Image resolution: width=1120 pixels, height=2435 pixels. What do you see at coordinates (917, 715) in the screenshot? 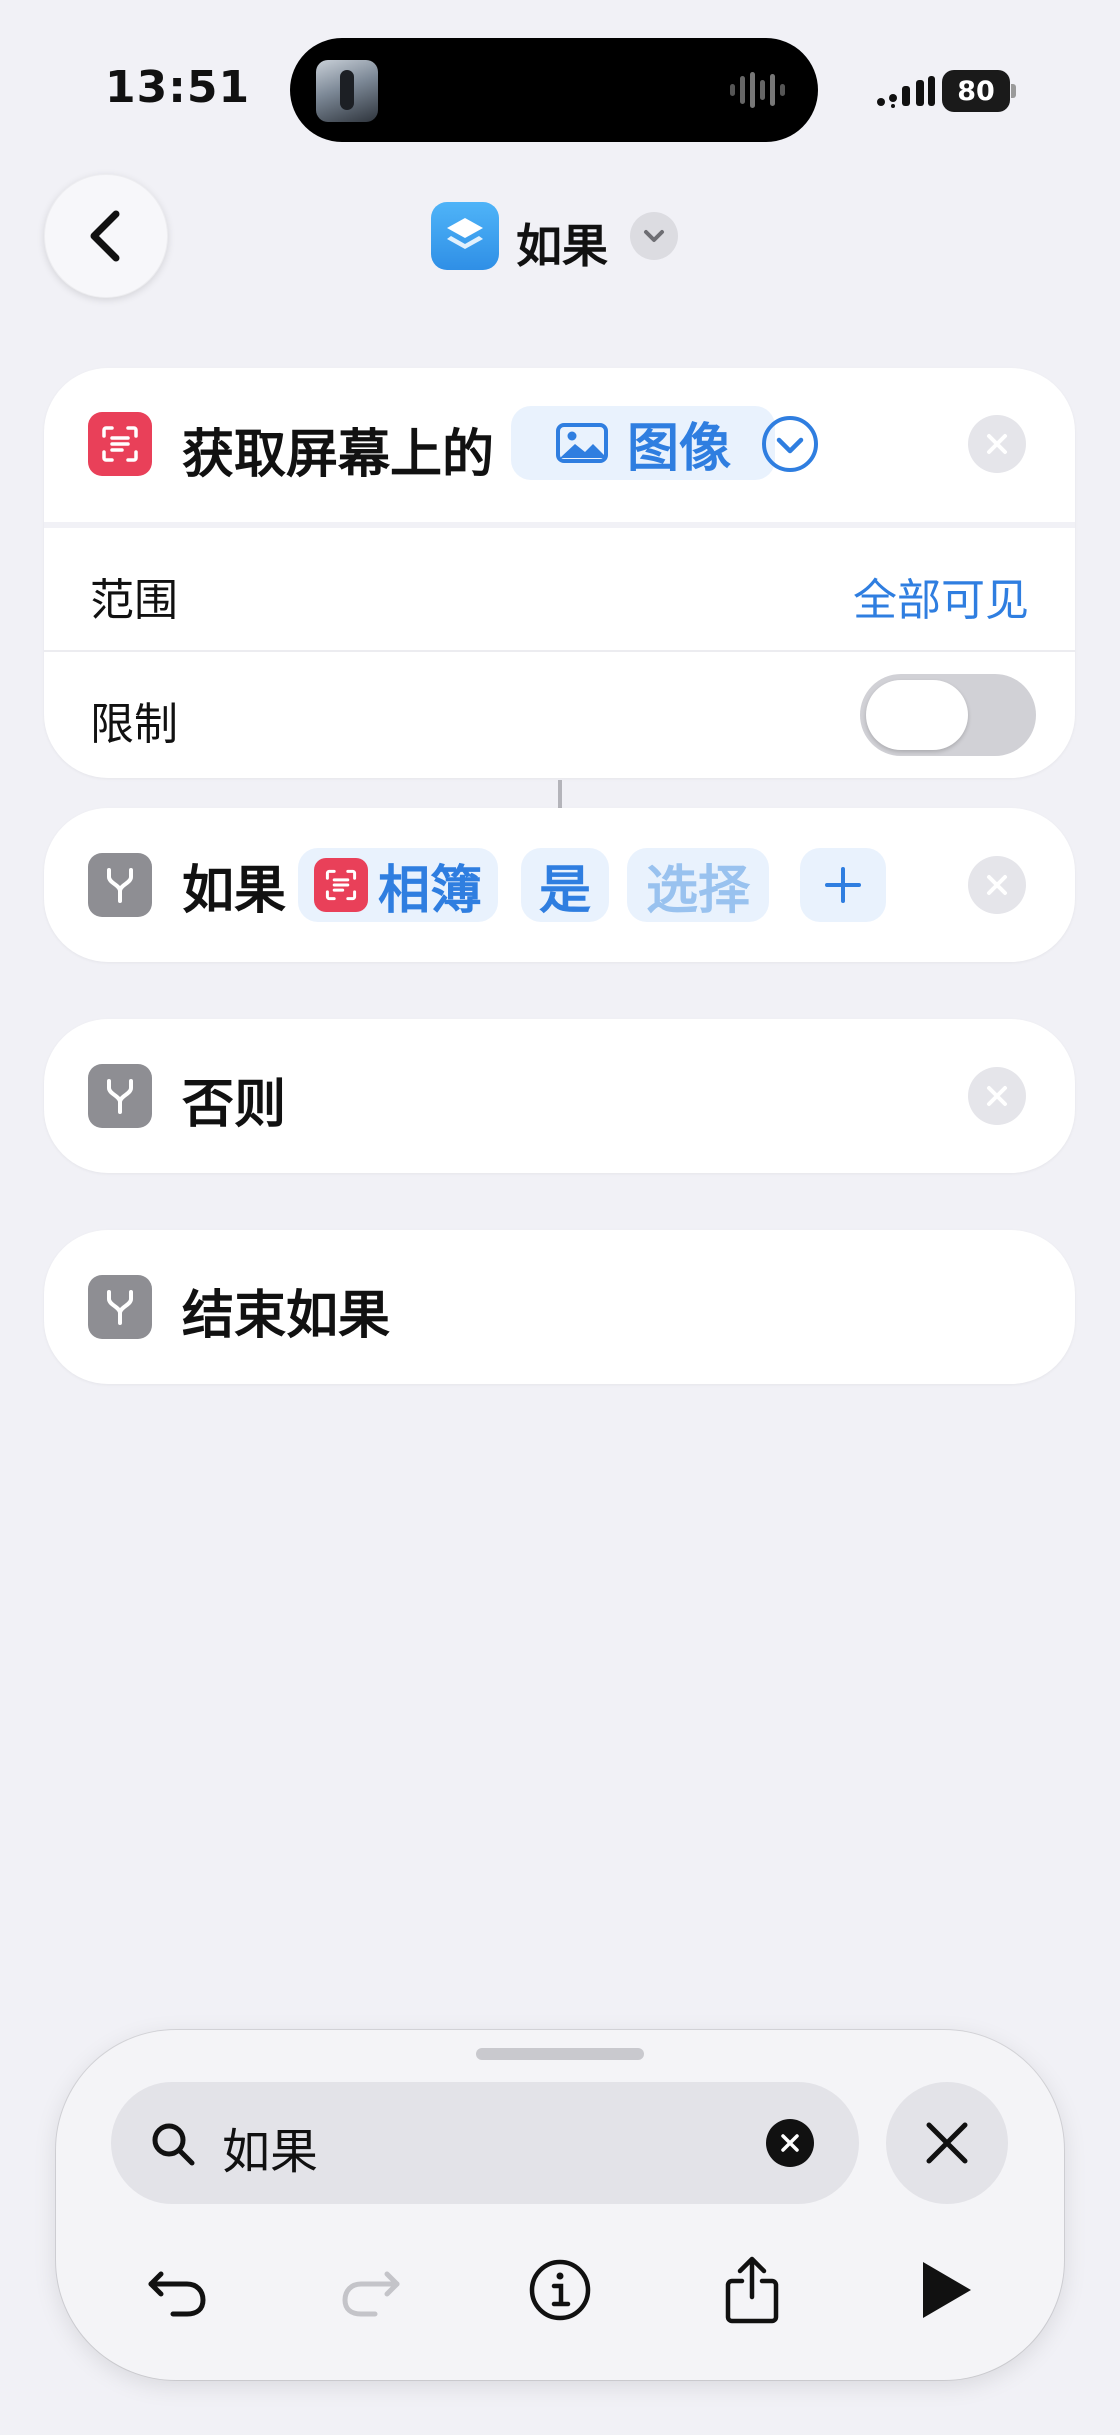
I see `toggle-knob` at bounding box center [917, 715].